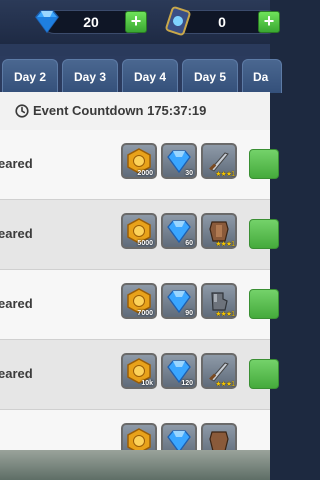  Describe the element at coordinates (179, 231) in the screenshot. I see `gem-reward: 60` at that location.